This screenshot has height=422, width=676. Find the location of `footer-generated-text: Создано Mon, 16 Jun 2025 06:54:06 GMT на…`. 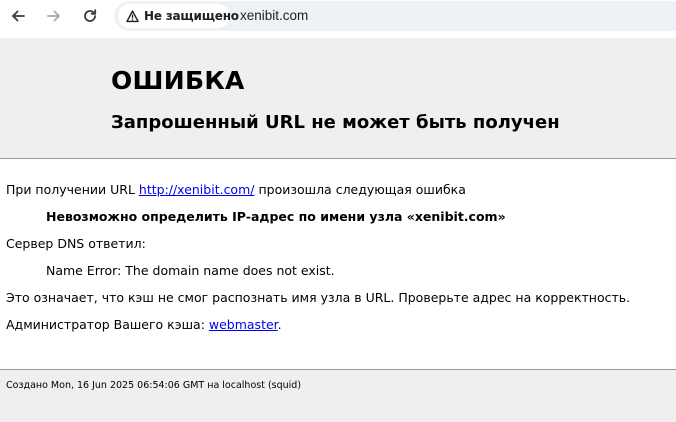

footer-generated-text: Создано Mon, 16 Jun 2025 06:54:06 GMT на… is located at coordinates (154, 385).